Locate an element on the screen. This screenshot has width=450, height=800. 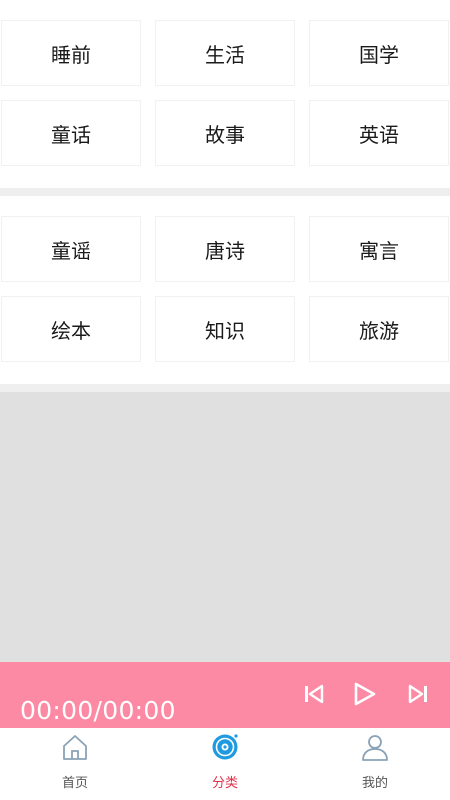
play-icon is located at coordinates (364, 694).